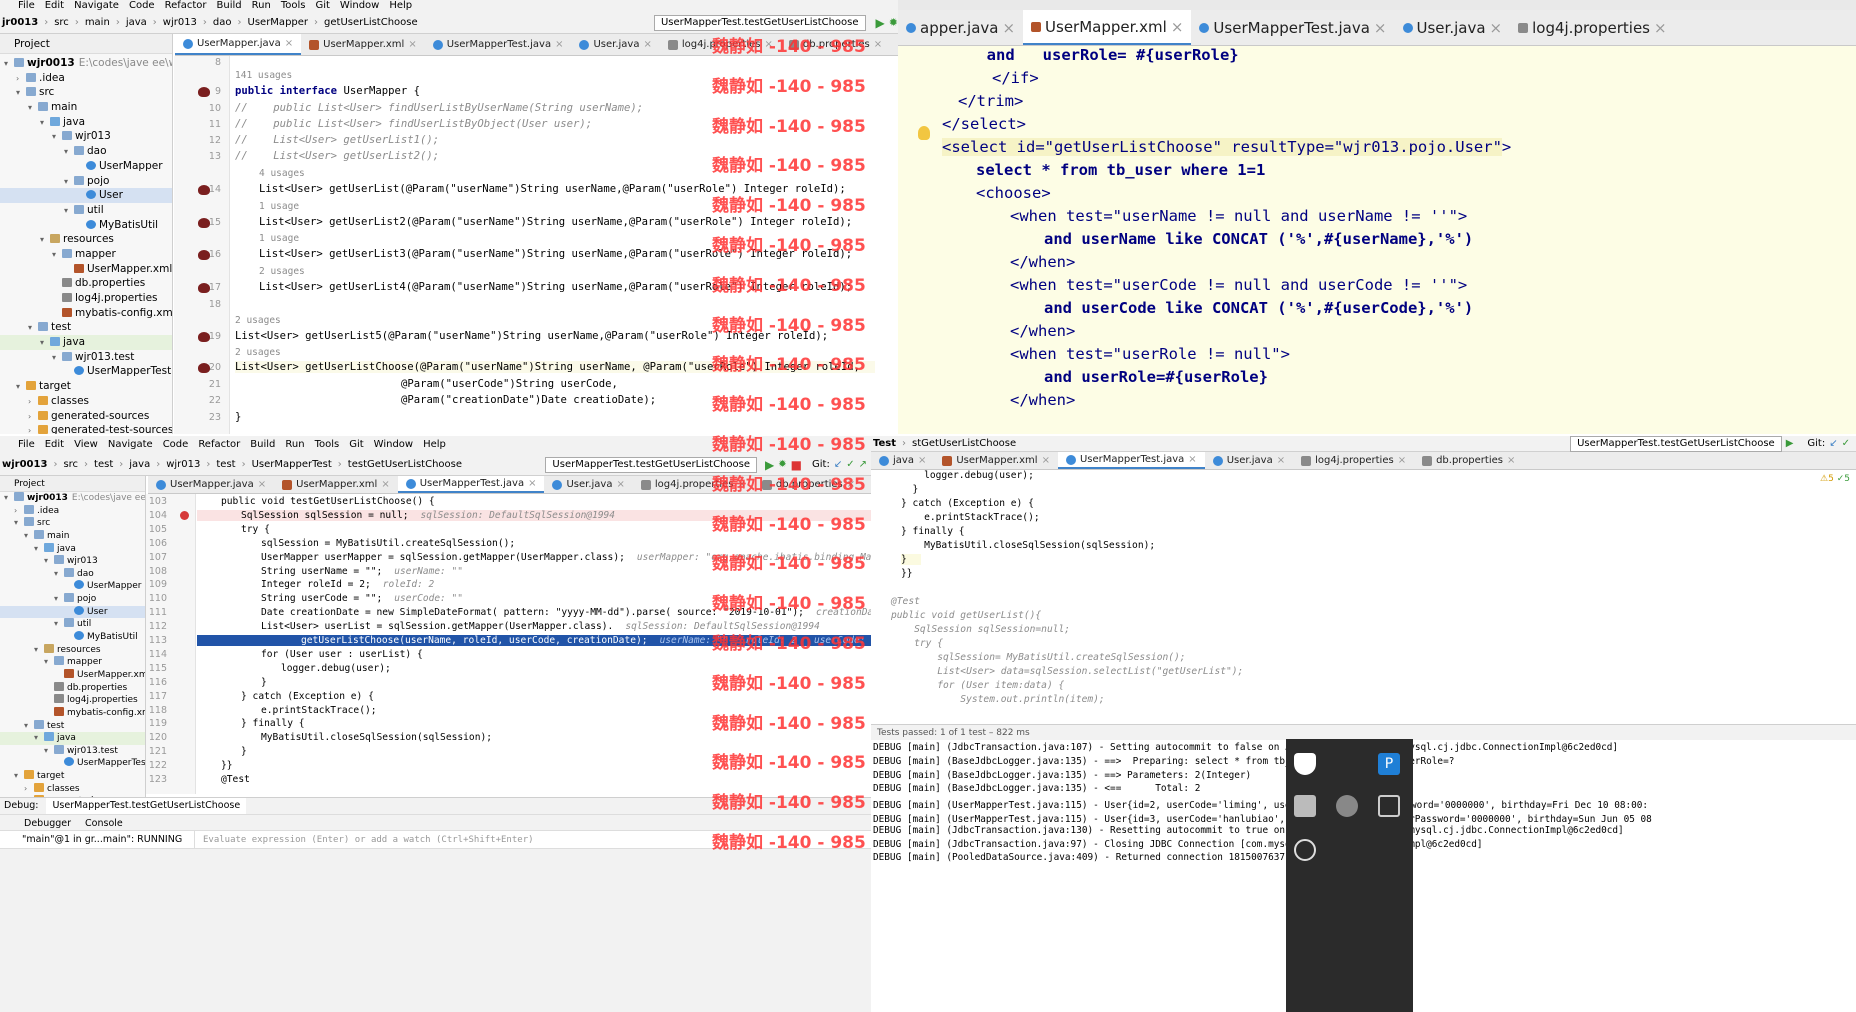  What do you see at coordinates (850, 464) in the screenshot?
I see `git-commit-icon: ✓` at bounding box center [850, 464].